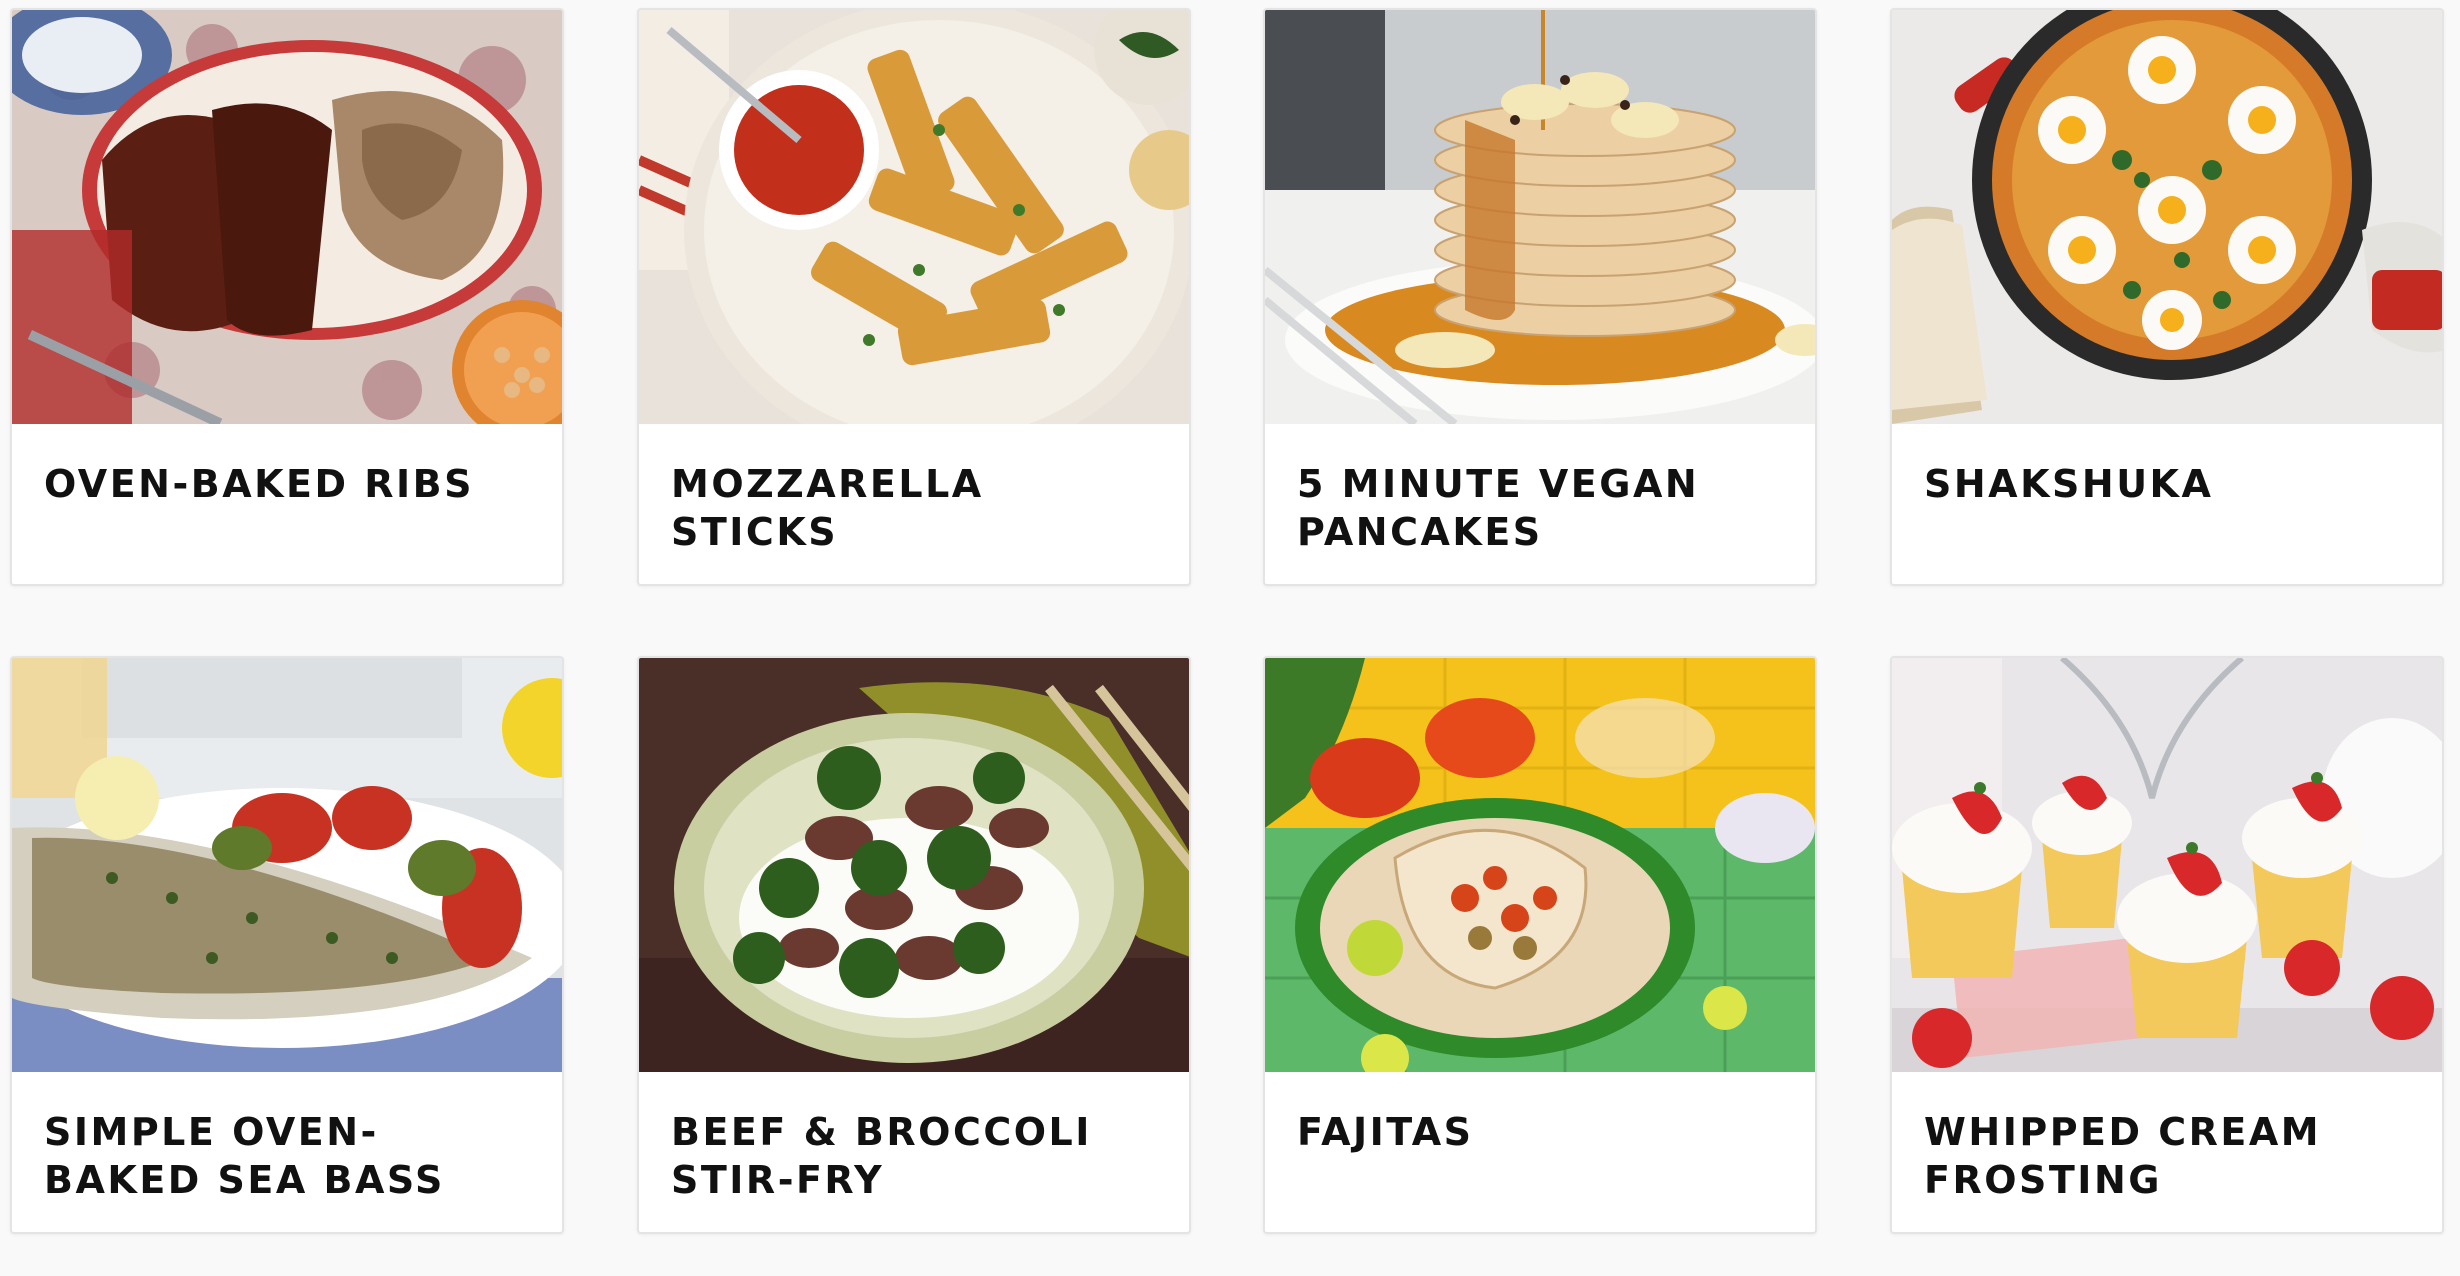 Image resolution: width=2460 pixels, height=1276 pixels. Describe the element at coordinates (2169, 484) in the screenshot. I see `recipe-title: SHAKSHUKA` at that location.